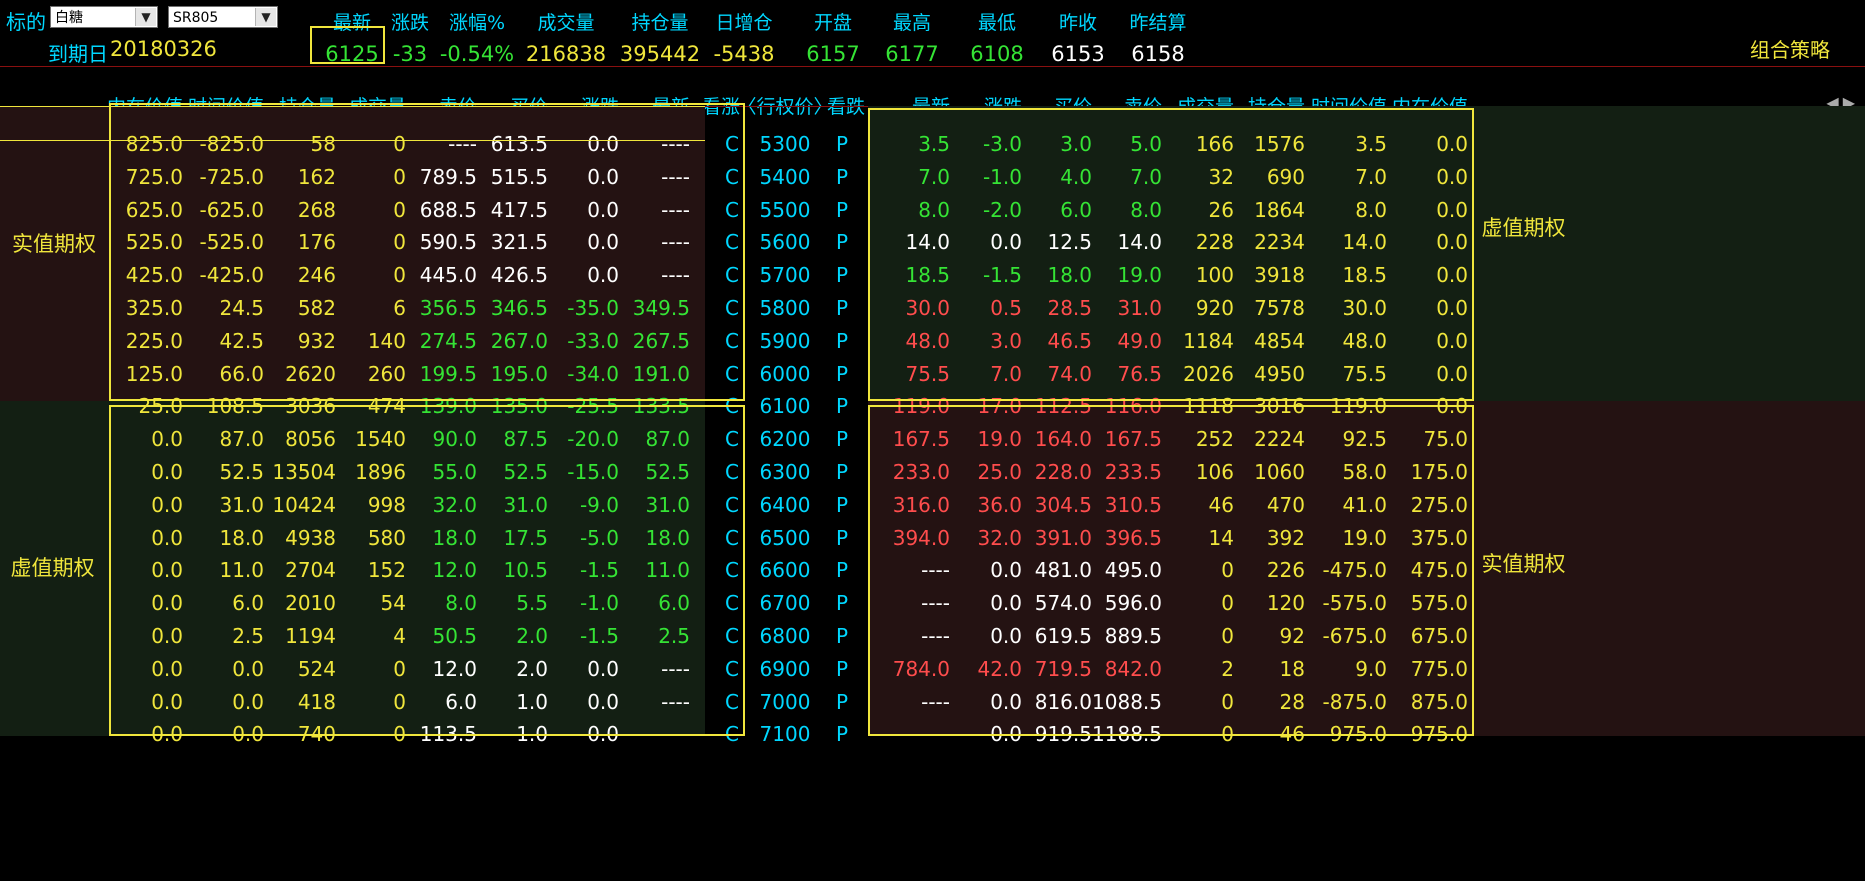 This screenshot has width=1865, height=881. Describe the element at coordinates (223, 17) in the screenshot. I see `contract-select: SR805 ▼` at that location.